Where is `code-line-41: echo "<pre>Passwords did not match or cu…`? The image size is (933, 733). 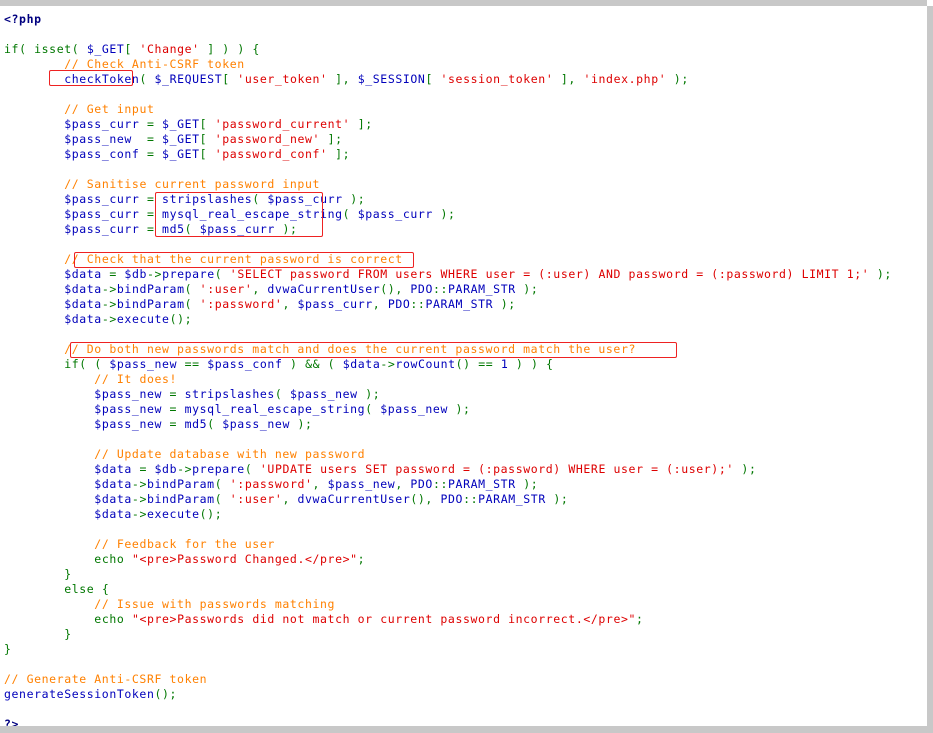 code-line-41: echo "<pre>Passwords did not match or cu… is located at coordinates (369, 619).